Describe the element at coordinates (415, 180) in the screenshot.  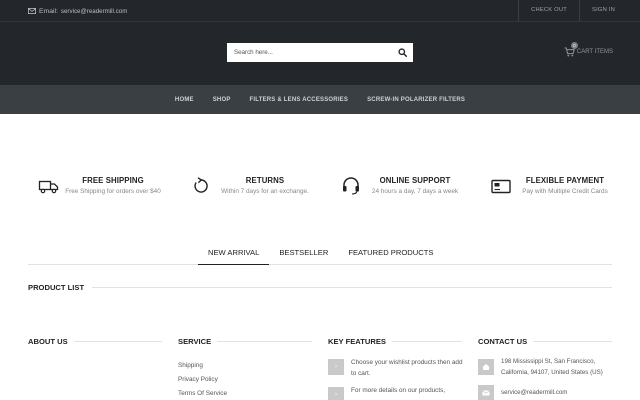
I see `feature-title: ONLINE SUPPORT` at that location.